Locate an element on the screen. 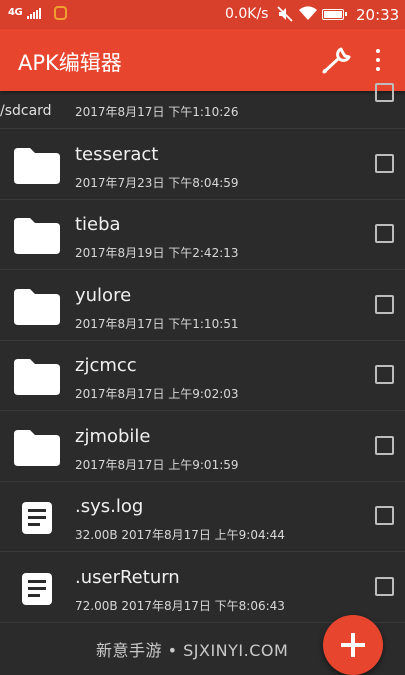  item-name: zjcmcc is located at coordinates (106, 365).